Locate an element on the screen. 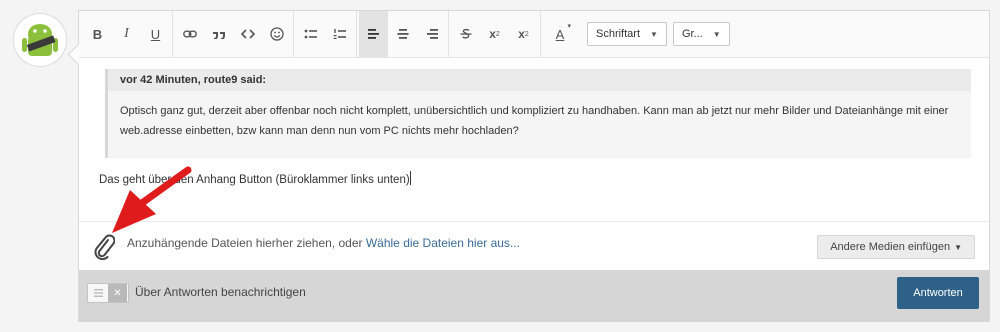 The image size is (1000, 332). text-cursor is located at coordinates (410, 178).